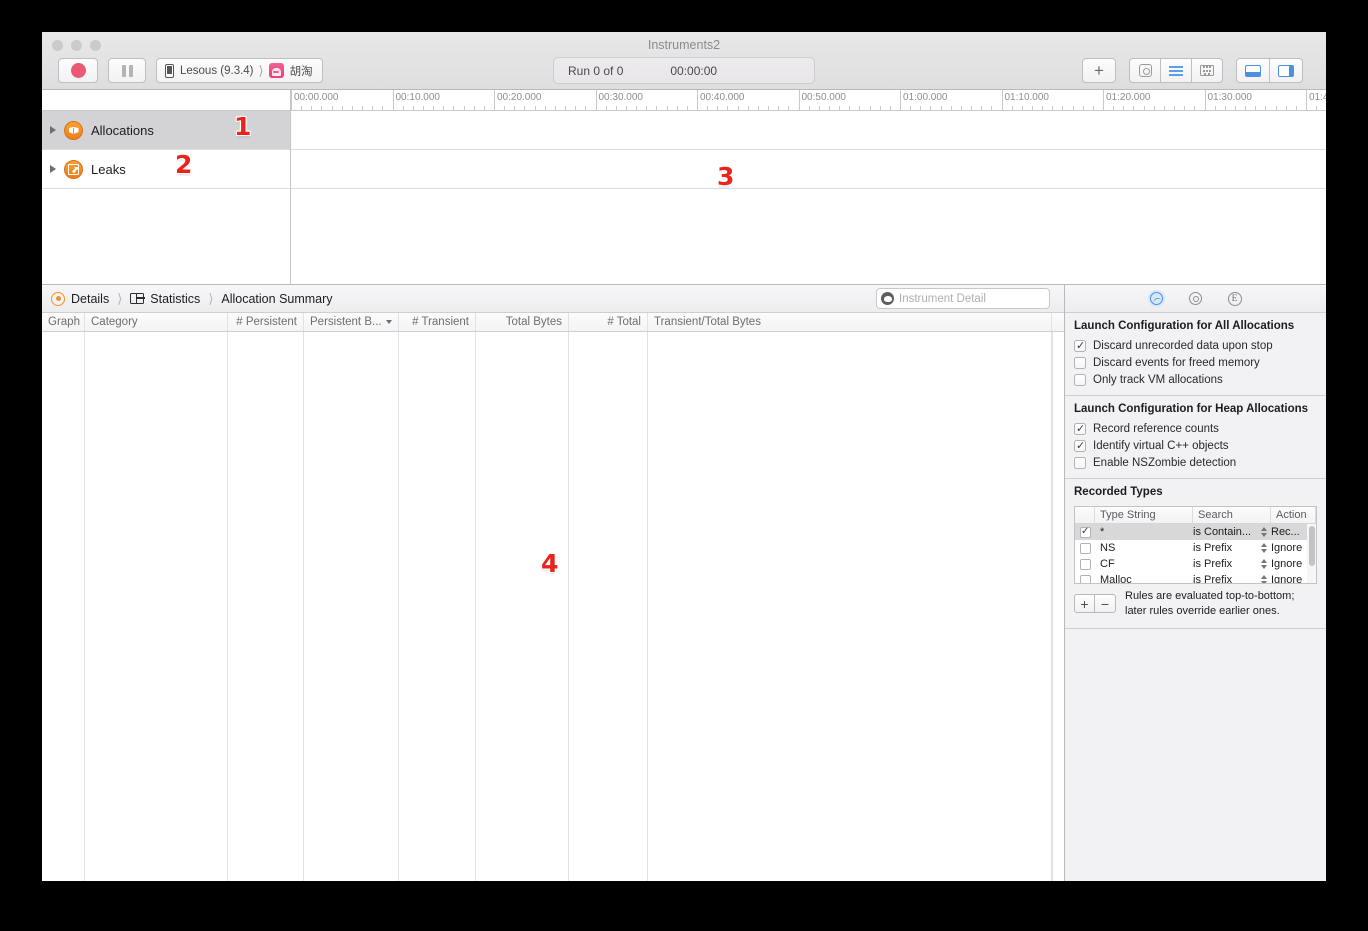  What do you see at coordinates (1286, 70) in the screenshot?
I see `toggle-right-panel-button` at bounding box center [1286, 70].